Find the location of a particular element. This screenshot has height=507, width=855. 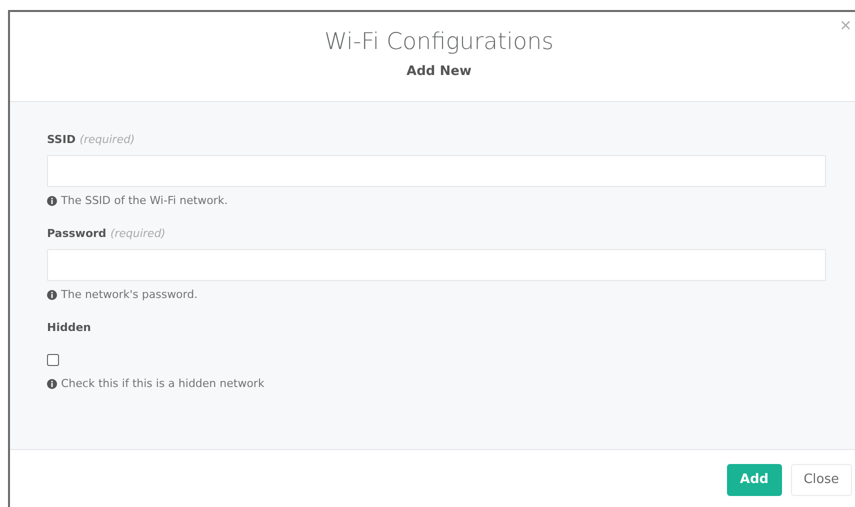

checkbox is located at coordinates (53, 360).